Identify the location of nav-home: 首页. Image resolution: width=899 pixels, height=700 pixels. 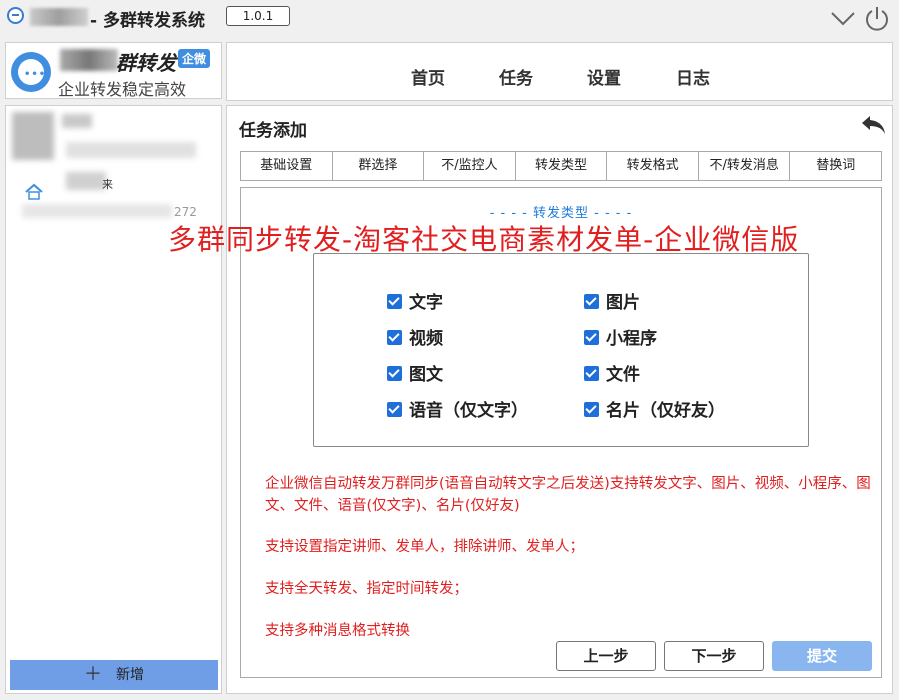
(428, 76).